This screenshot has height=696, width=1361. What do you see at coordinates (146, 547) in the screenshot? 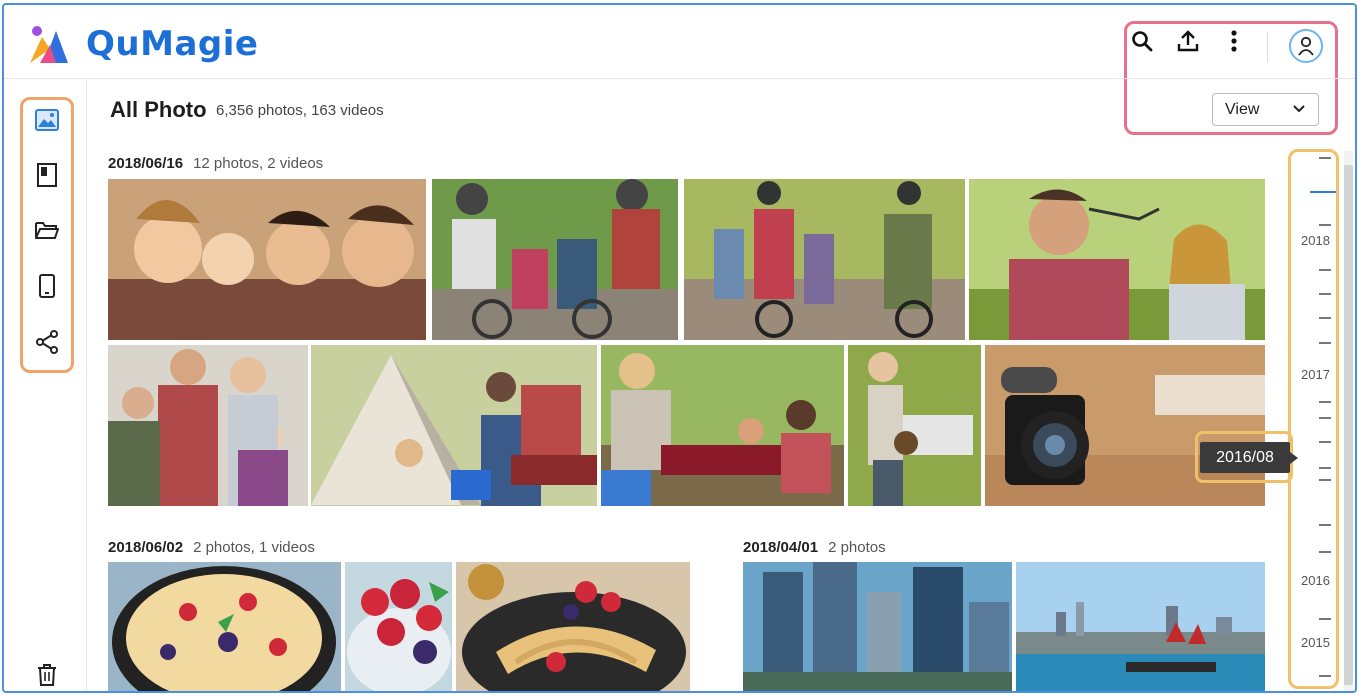
I see `group-date: 2018/06/02` at bounding box center [146, 547].